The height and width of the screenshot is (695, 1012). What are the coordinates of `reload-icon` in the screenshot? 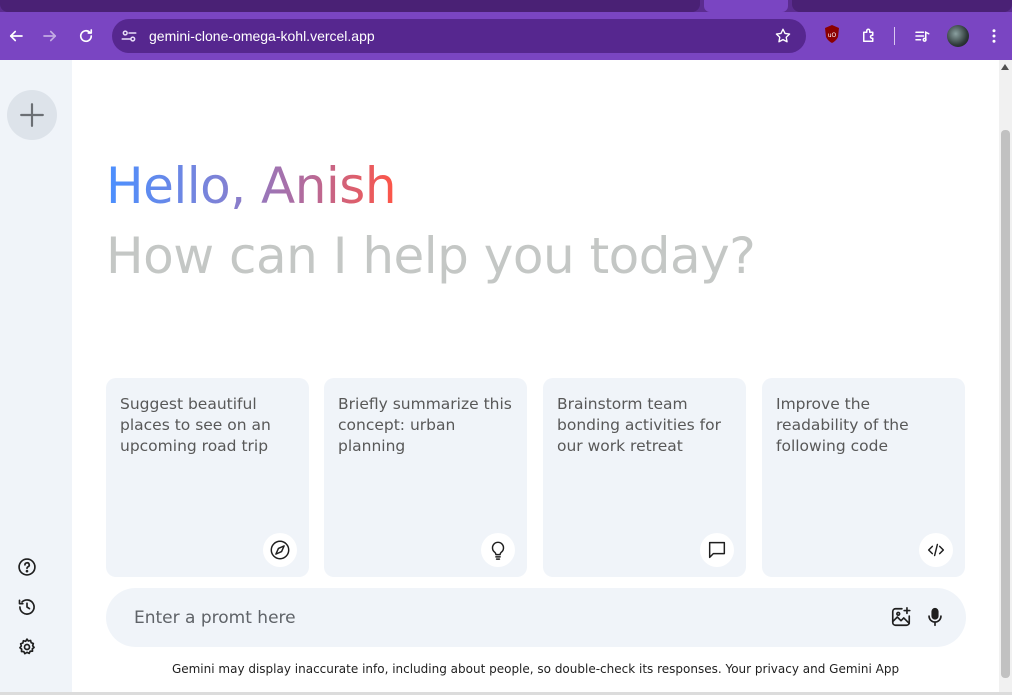 It's located at (86, 36).